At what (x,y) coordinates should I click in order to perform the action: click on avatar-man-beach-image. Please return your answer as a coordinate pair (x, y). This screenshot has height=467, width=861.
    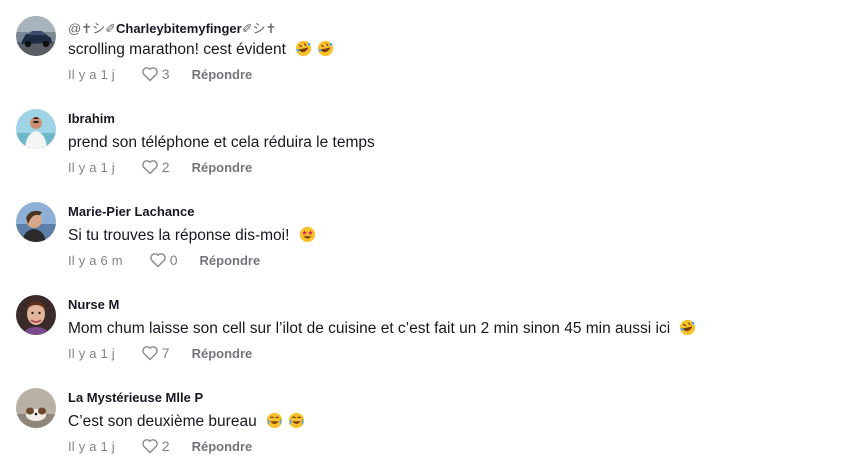
    Looking at the image, I should click on (36, 129).